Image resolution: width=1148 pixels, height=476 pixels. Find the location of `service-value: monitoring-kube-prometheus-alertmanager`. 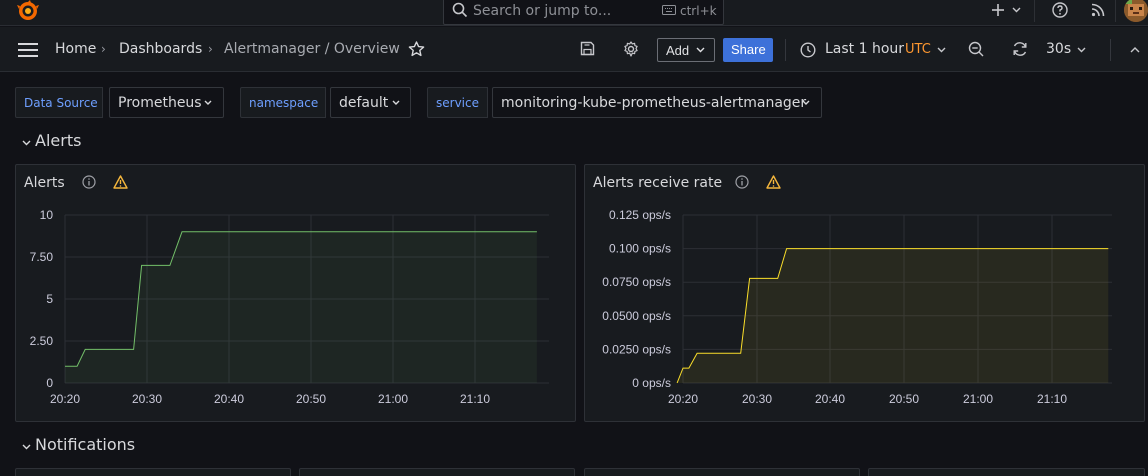

service-value: monitoring-kube-prometheus-alertmanager is located at coordinates (654, 103).